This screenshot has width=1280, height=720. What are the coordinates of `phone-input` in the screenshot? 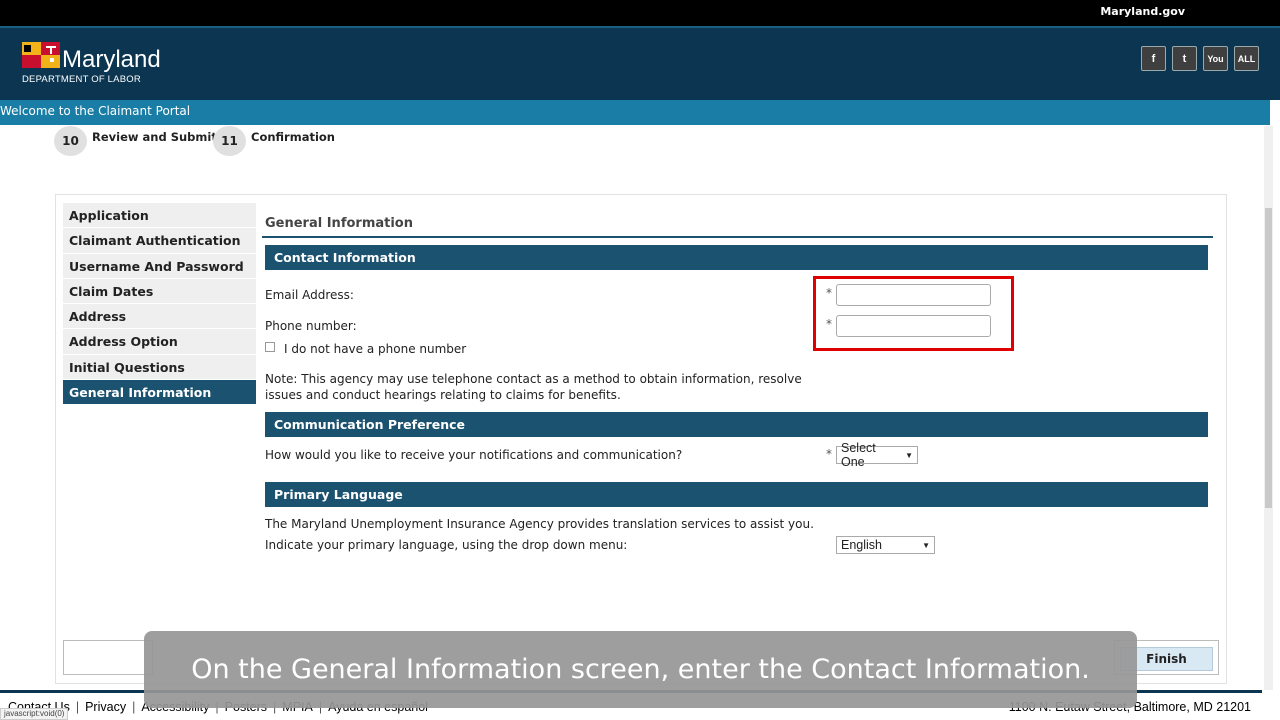 It's located at (913, 326).